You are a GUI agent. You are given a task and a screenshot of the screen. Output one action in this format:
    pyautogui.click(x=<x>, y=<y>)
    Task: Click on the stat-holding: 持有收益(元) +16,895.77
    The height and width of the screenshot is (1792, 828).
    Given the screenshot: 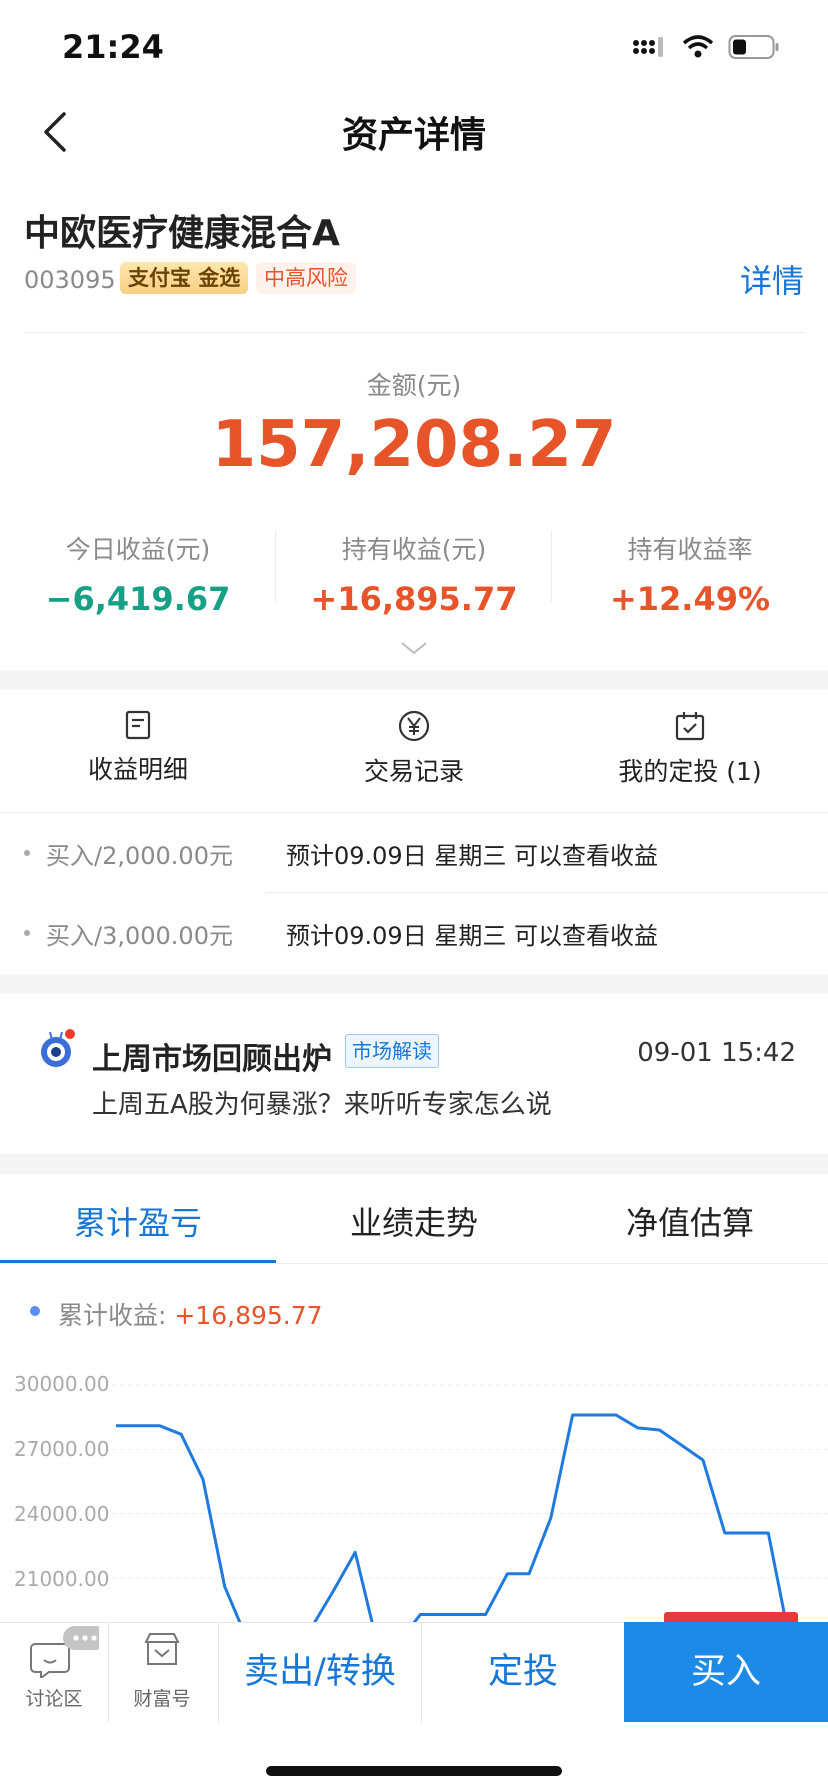 What is the action you would take?
    pyautogui.click(x=414, y=574)
    